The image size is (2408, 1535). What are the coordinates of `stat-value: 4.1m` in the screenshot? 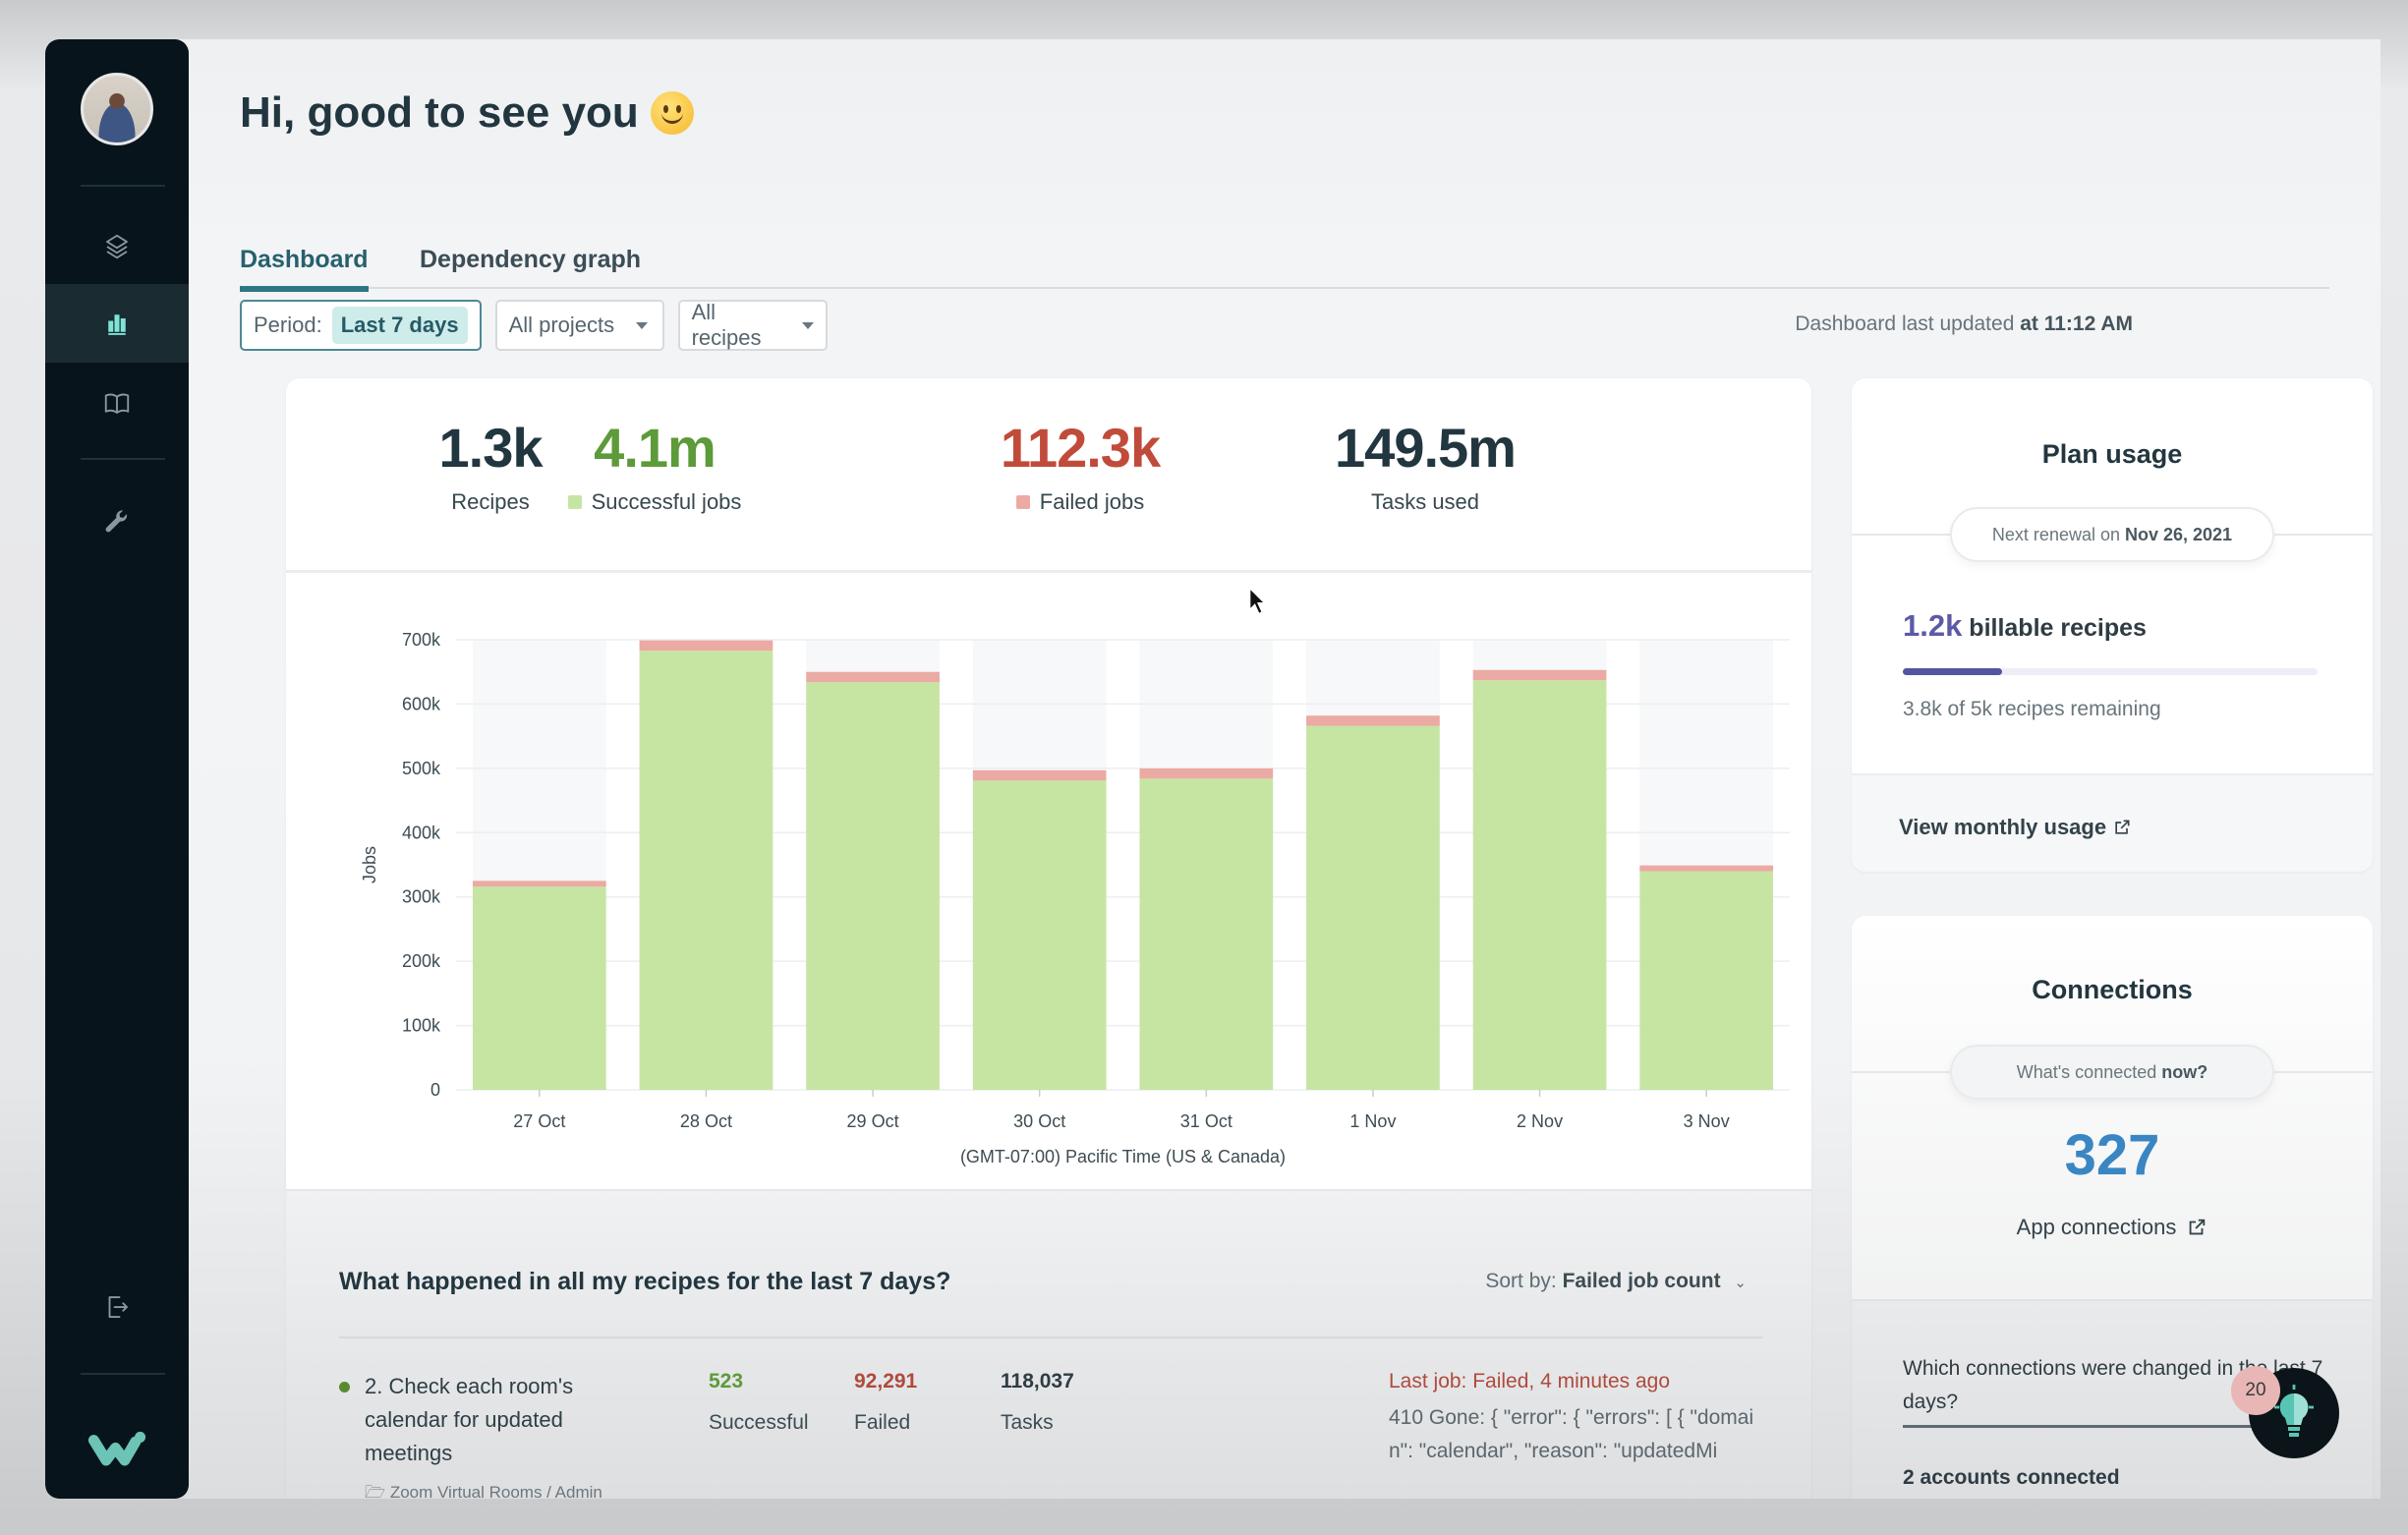 It's located at (655, 448).